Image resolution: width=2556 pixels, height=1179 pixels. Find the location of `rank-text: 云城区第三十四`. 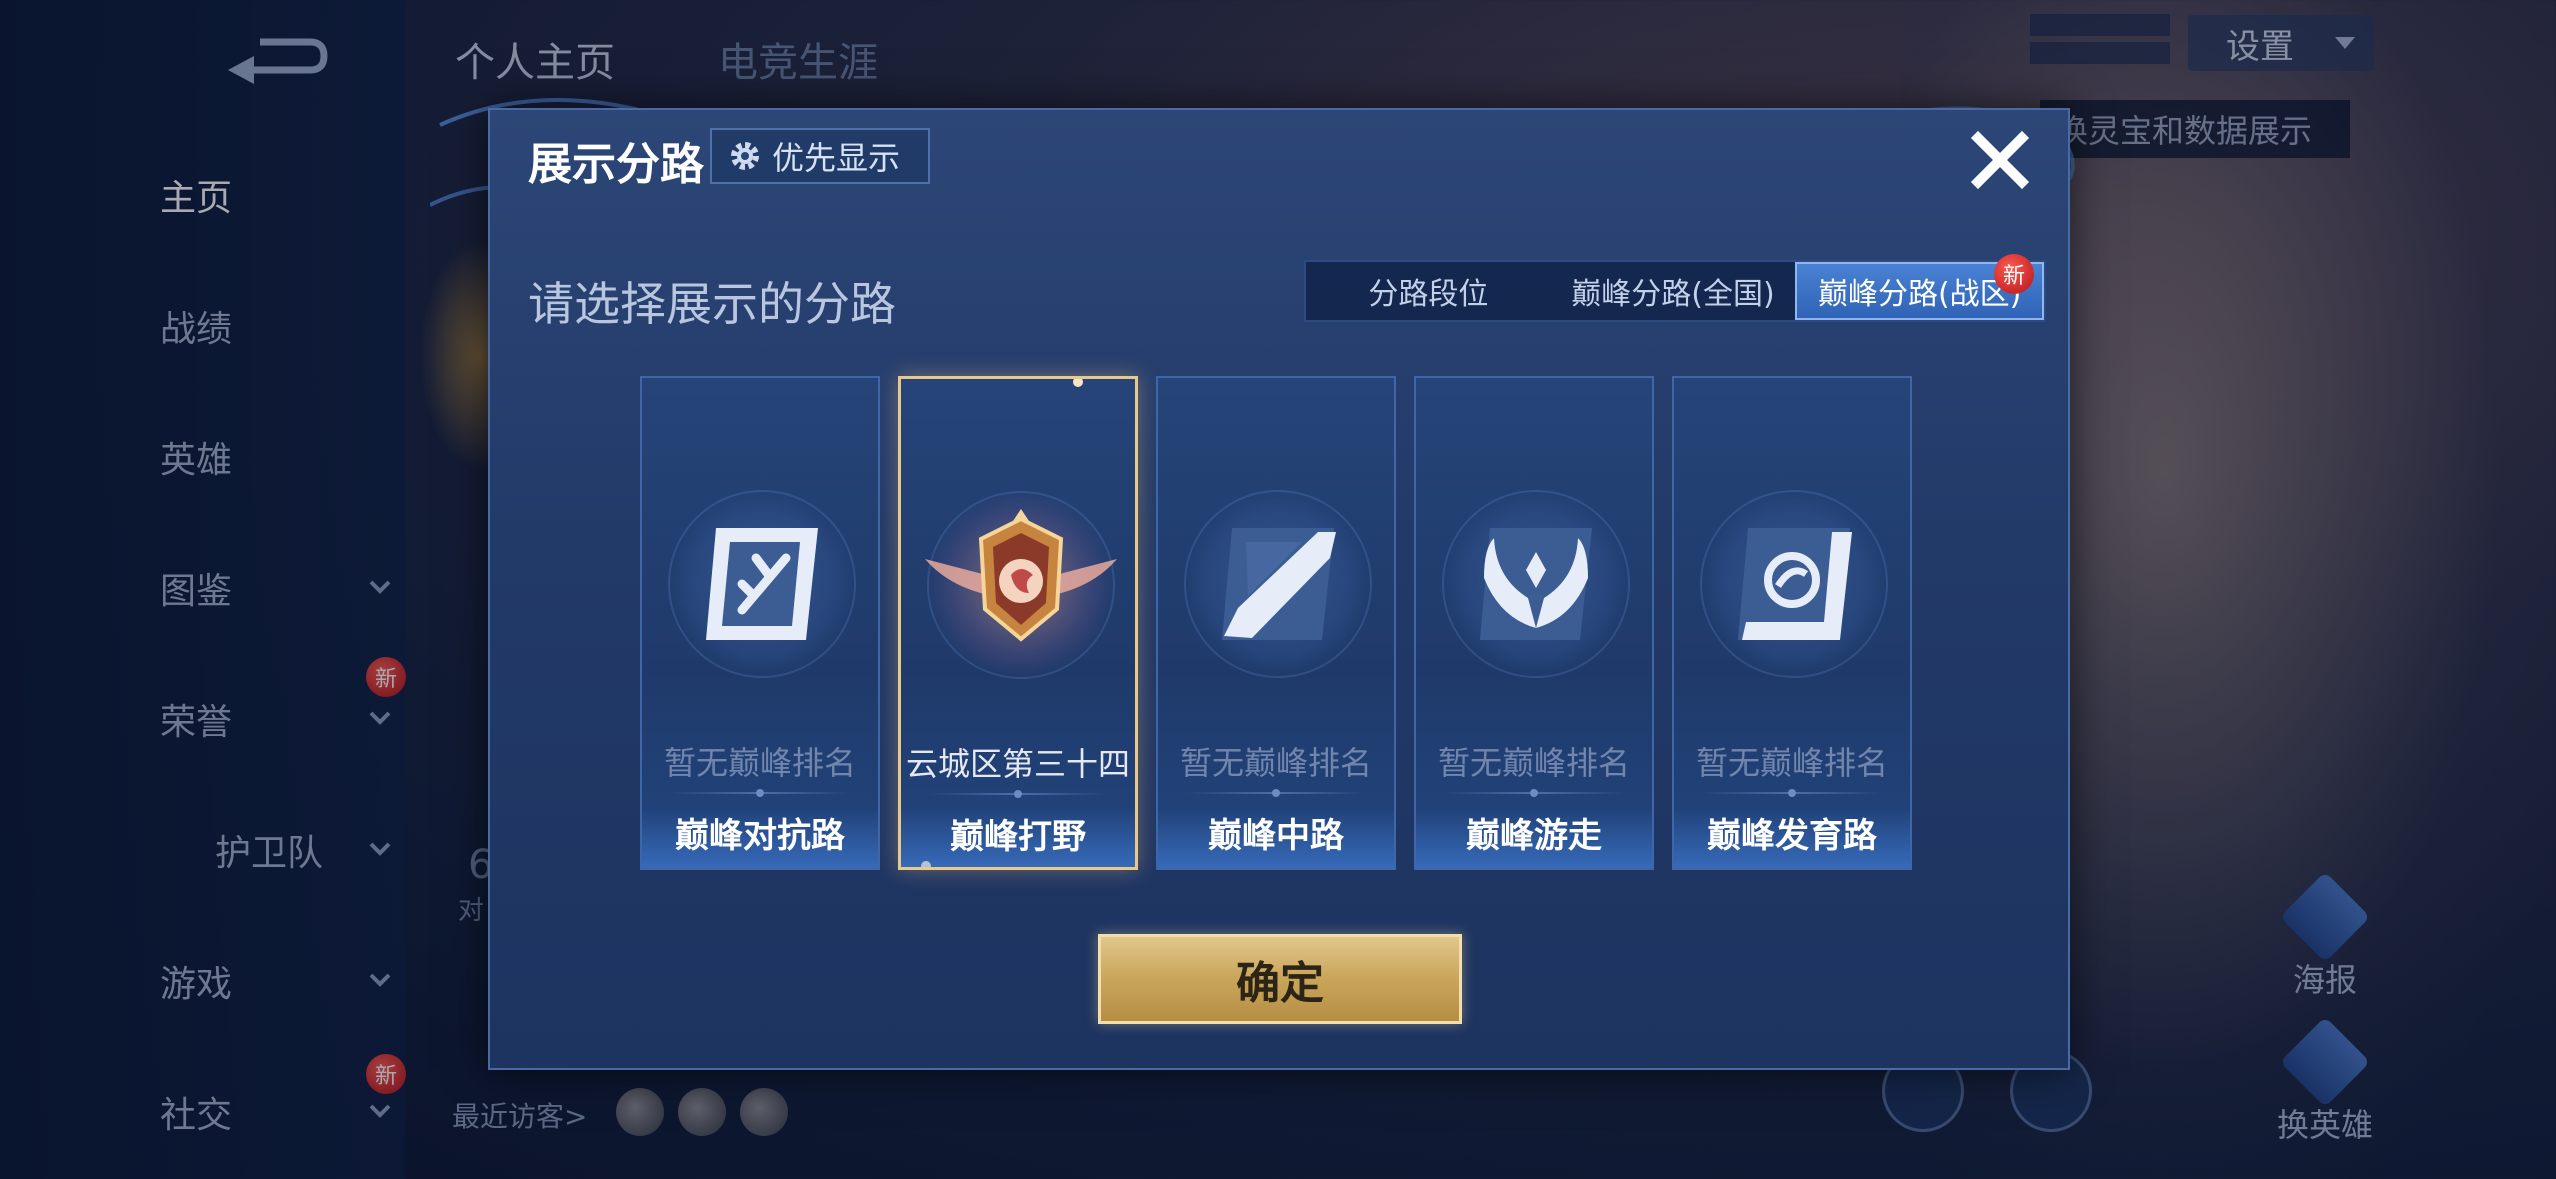

rank-text: 云城区第三十四 is located at coordinates (1017, 764).